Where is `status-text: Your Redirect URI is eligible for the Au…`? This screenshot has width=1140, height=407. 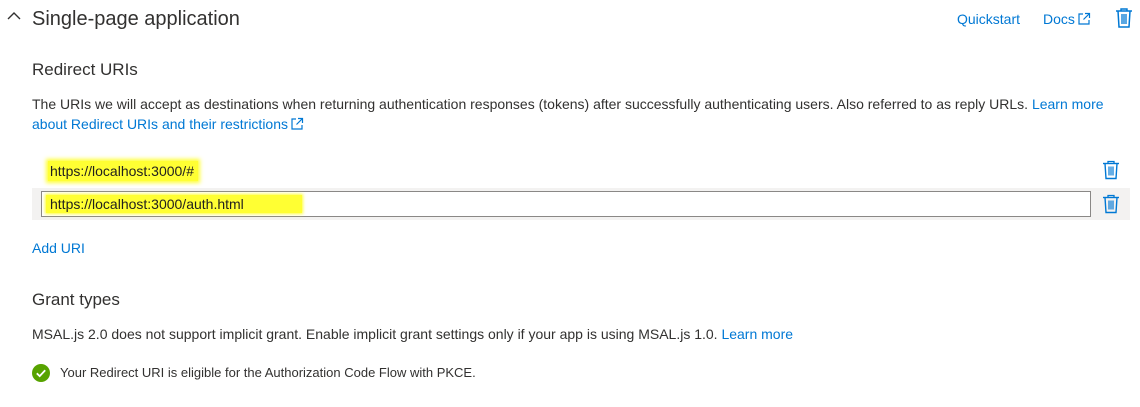
status-text: Your Redirect URI is eligible for the Au… is located at coordinates (268, 372).